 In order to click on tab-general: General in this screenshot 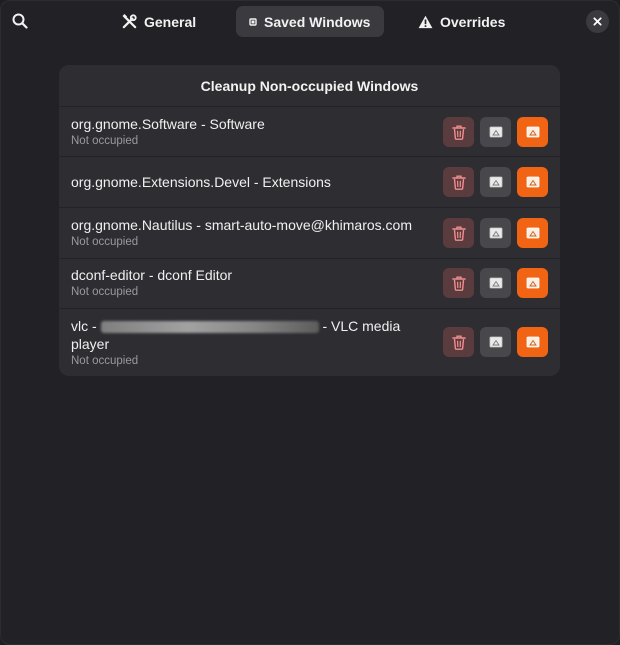, I will do `click(159, 21)`.